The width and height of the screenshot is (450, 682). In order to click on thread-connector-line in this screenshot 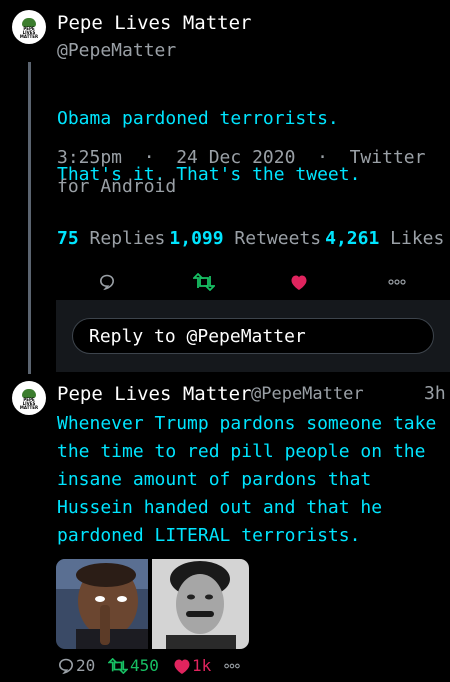, I will do `click(29, 218)`.